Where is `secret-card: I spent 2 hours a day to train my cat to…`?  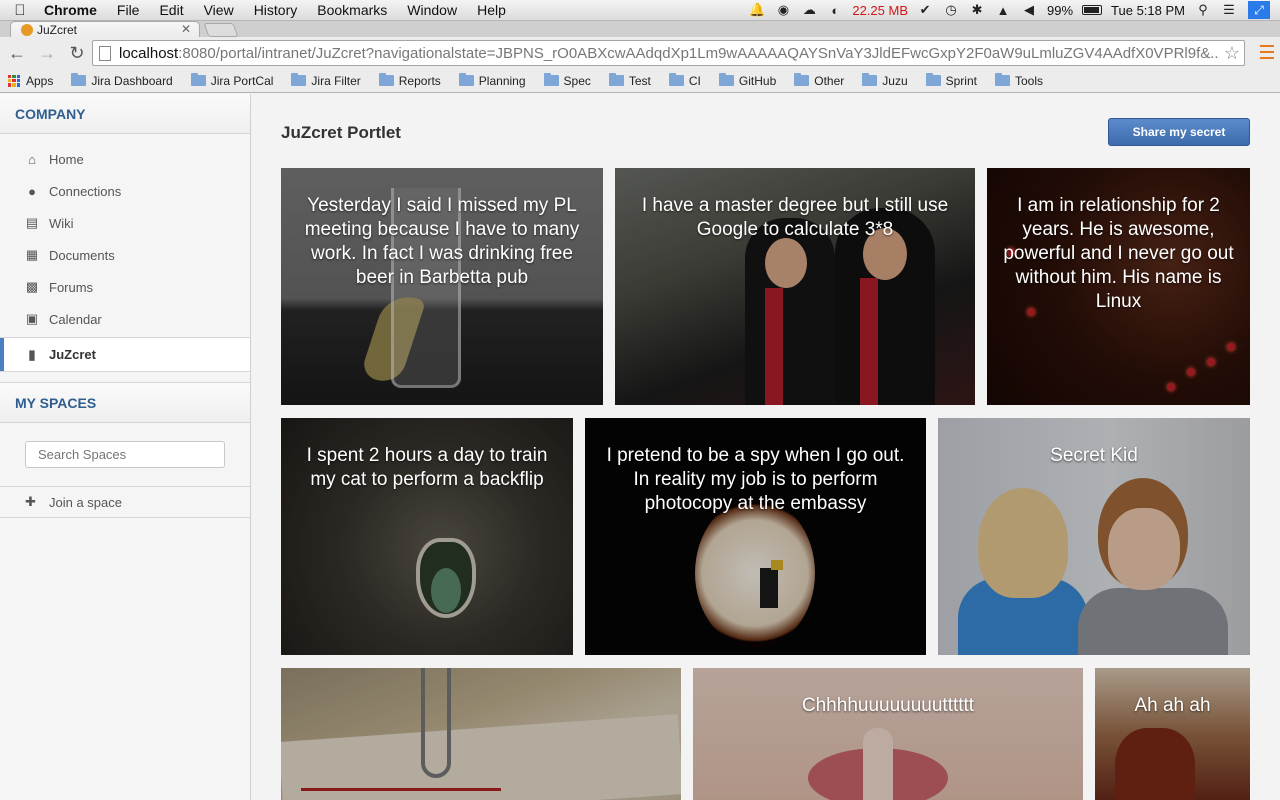 secret-card: I spent 2 hours a day to train my cat to… is located at coordinates (427, 536).